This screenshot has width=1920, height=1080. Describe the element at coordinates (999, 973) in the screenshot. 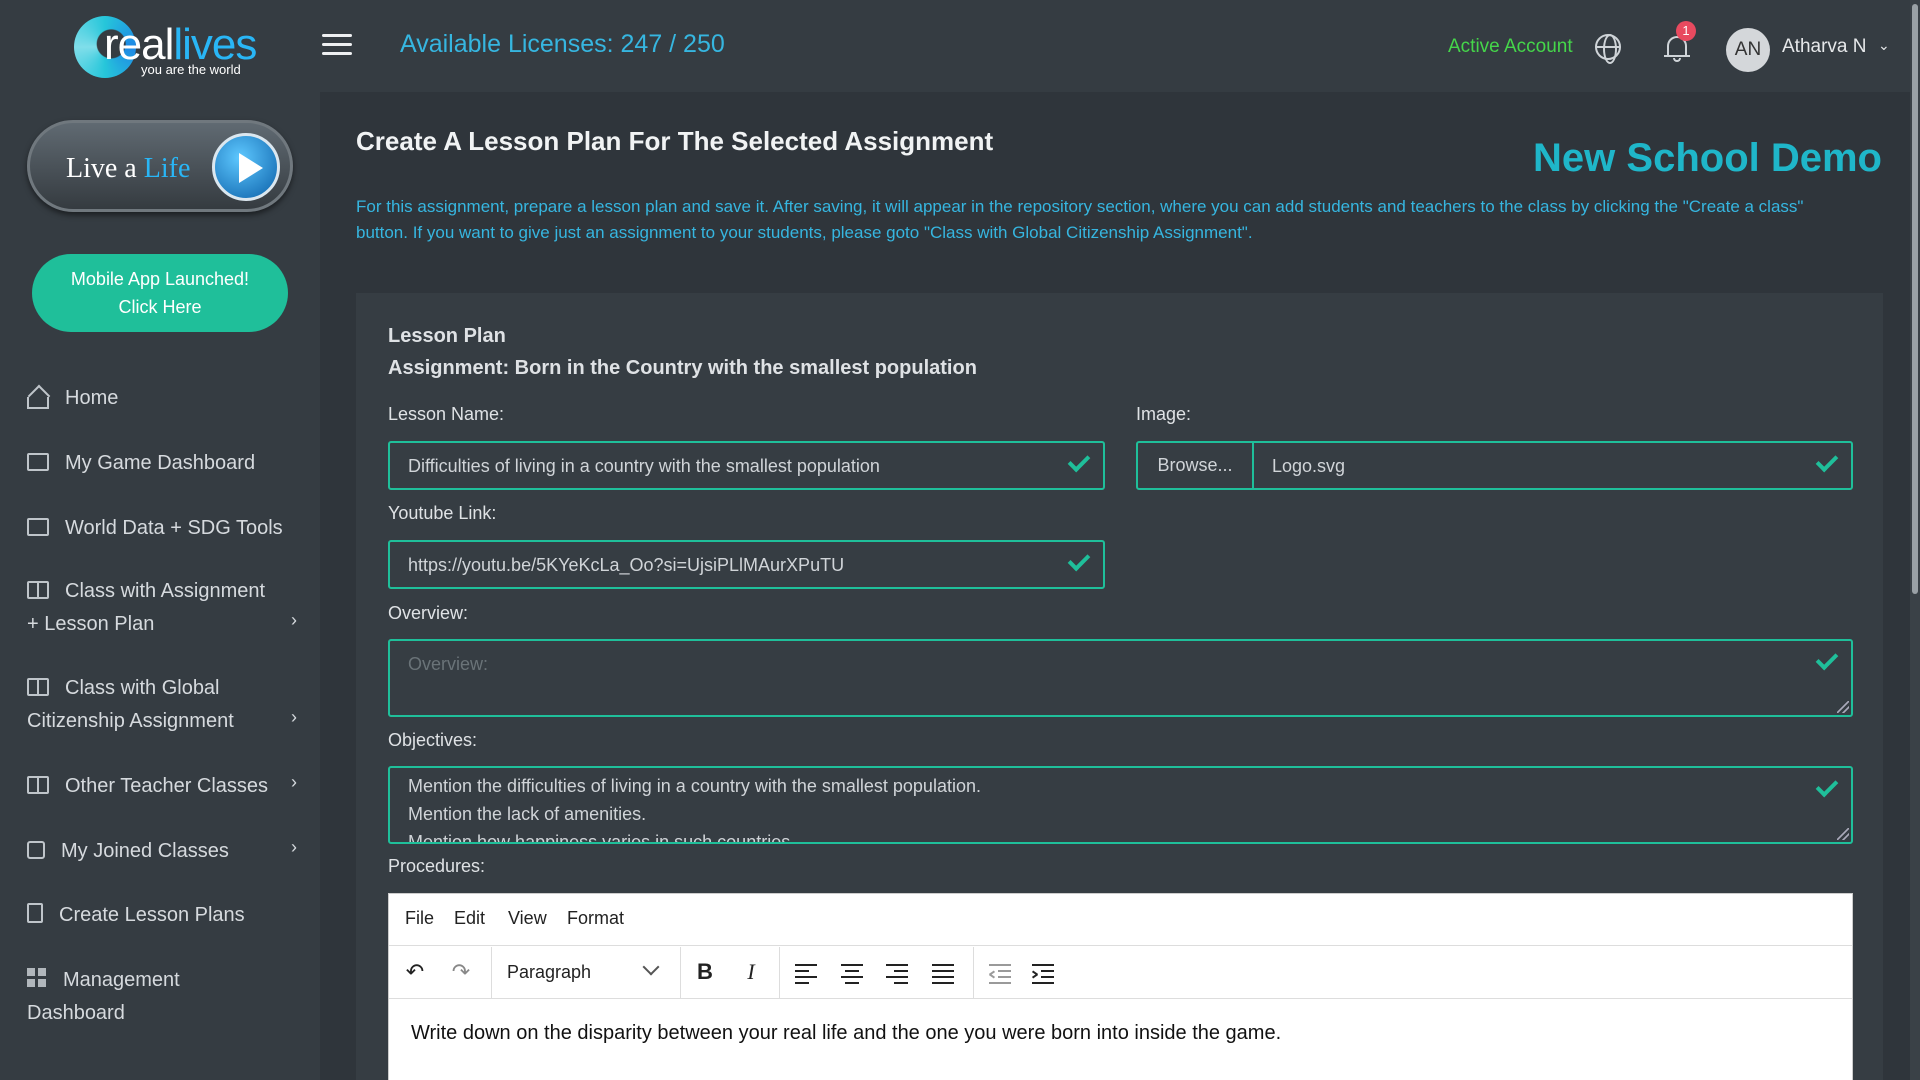

I see `outdent-icon` at that location.